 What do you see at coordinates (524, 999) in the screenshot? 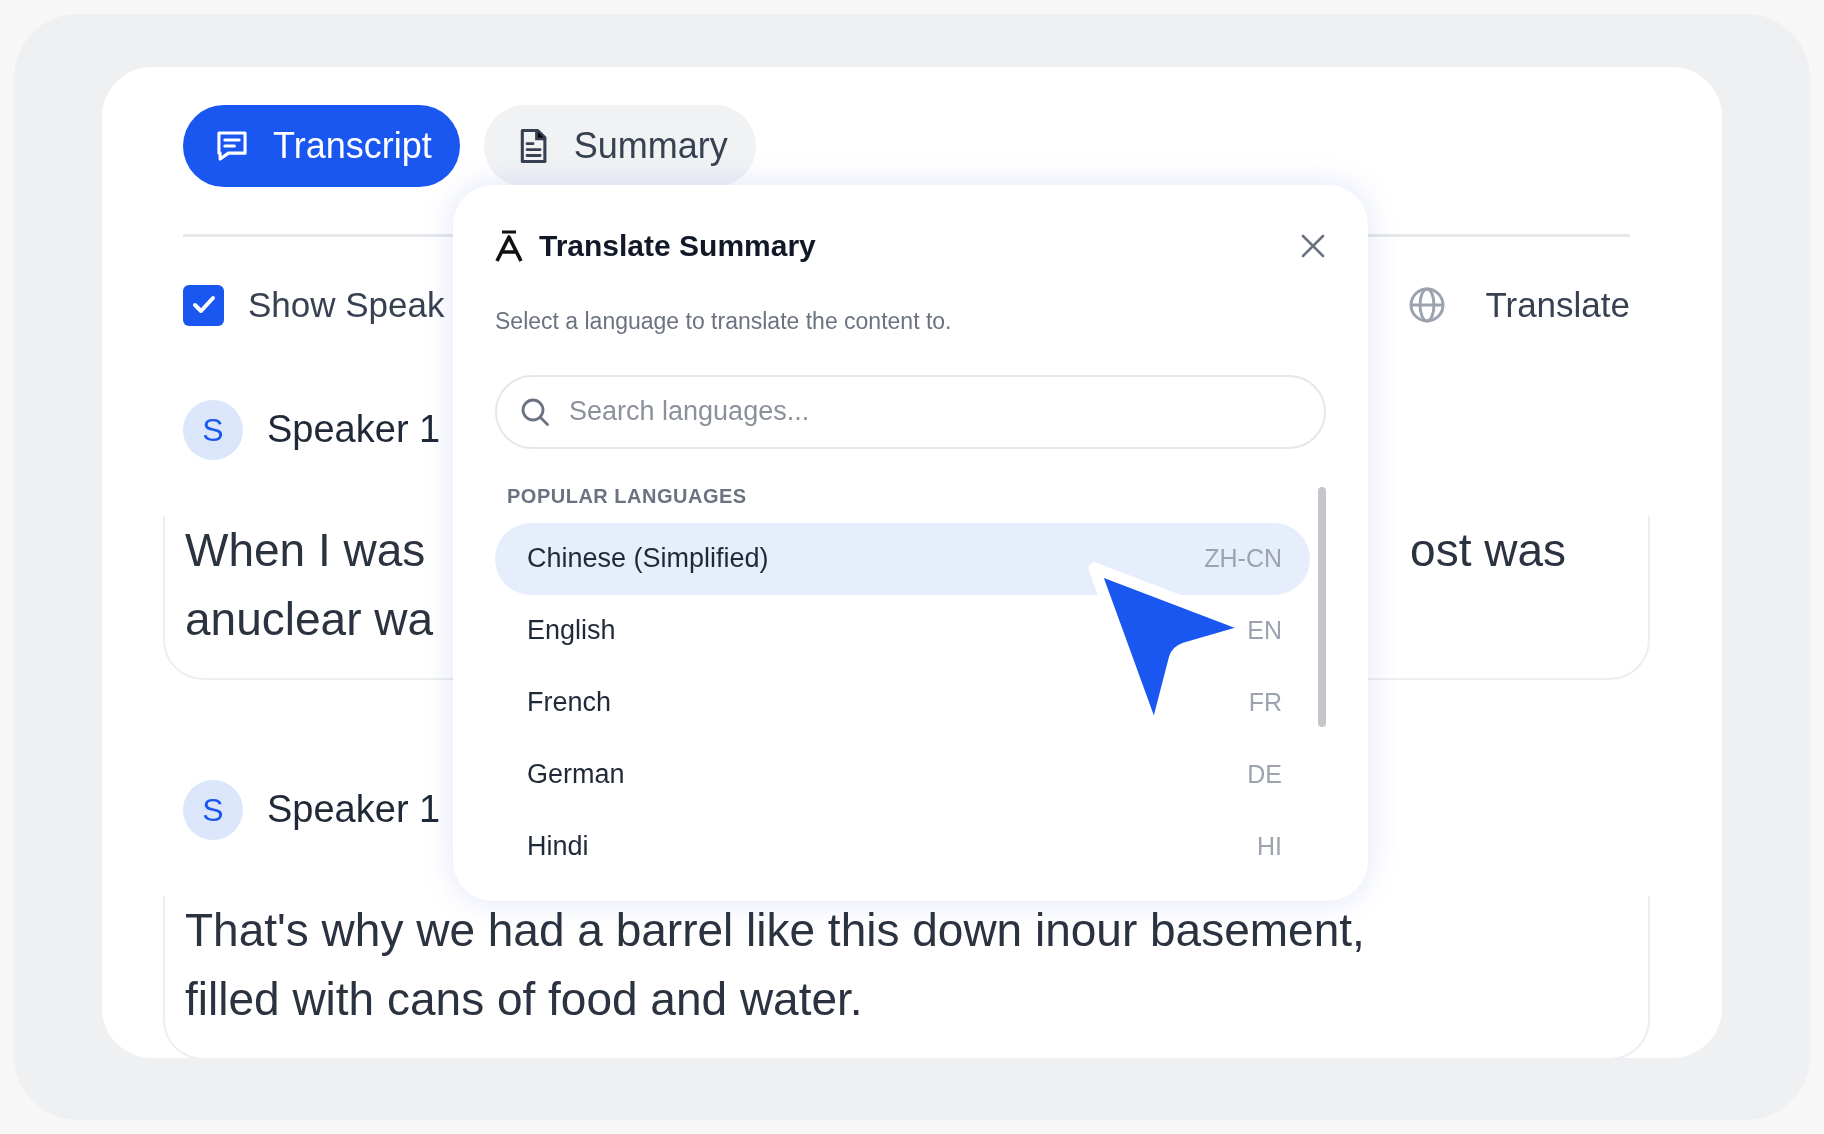
I see `transcript-text: filled with cans of food and water.` at bounding box center [524, 999].